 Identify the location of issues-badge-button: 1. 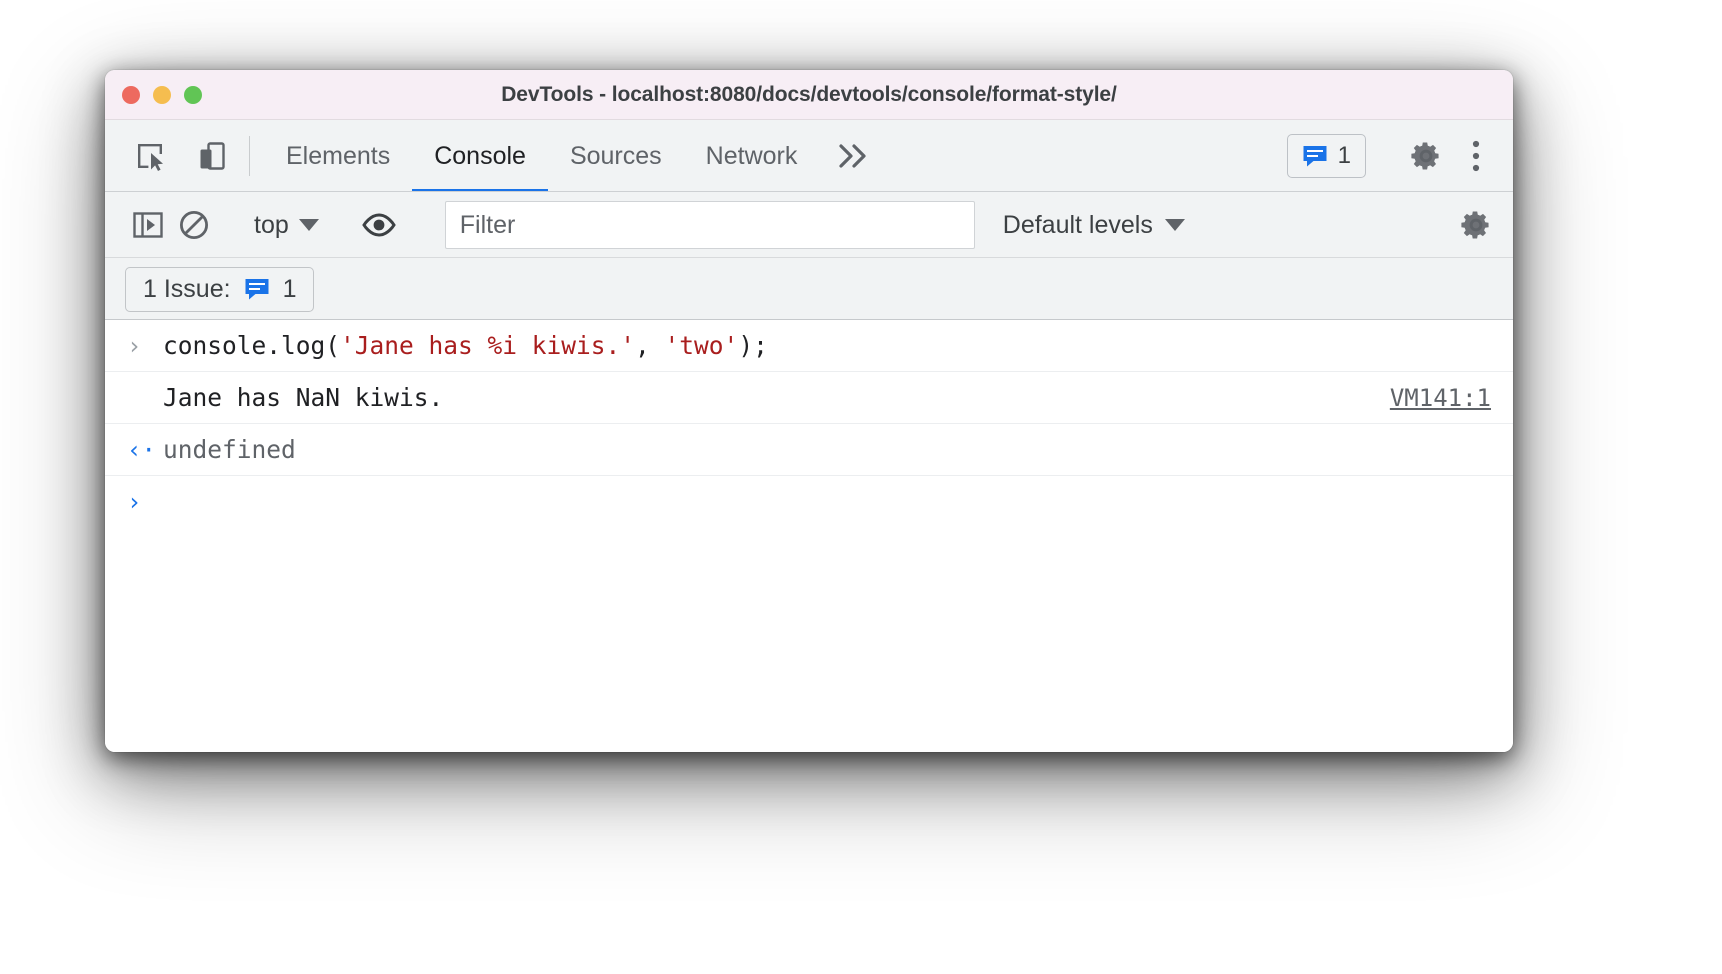
(1326, 156).